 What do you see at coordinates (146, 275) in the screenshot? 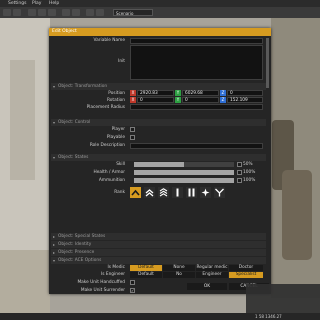
I see `engineer-option-default: Default` at bounding box center [146, 275].